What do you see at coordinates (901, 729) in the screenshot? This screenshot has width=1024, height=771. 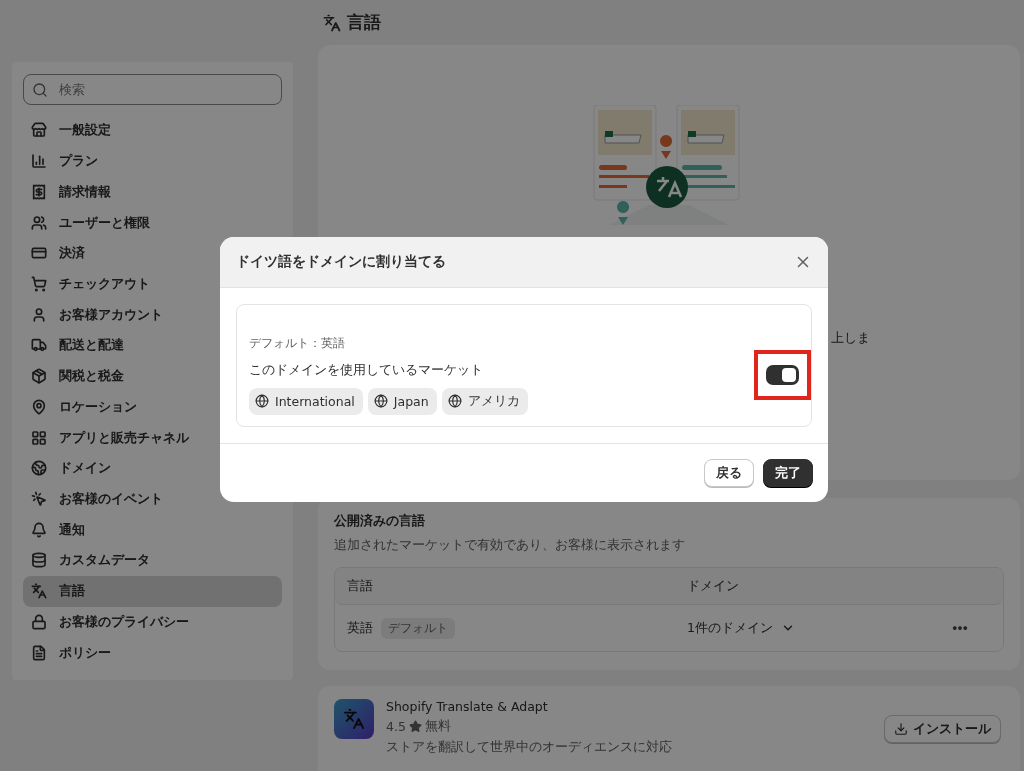 I see `download-icon` at bounding box center [901, 729].